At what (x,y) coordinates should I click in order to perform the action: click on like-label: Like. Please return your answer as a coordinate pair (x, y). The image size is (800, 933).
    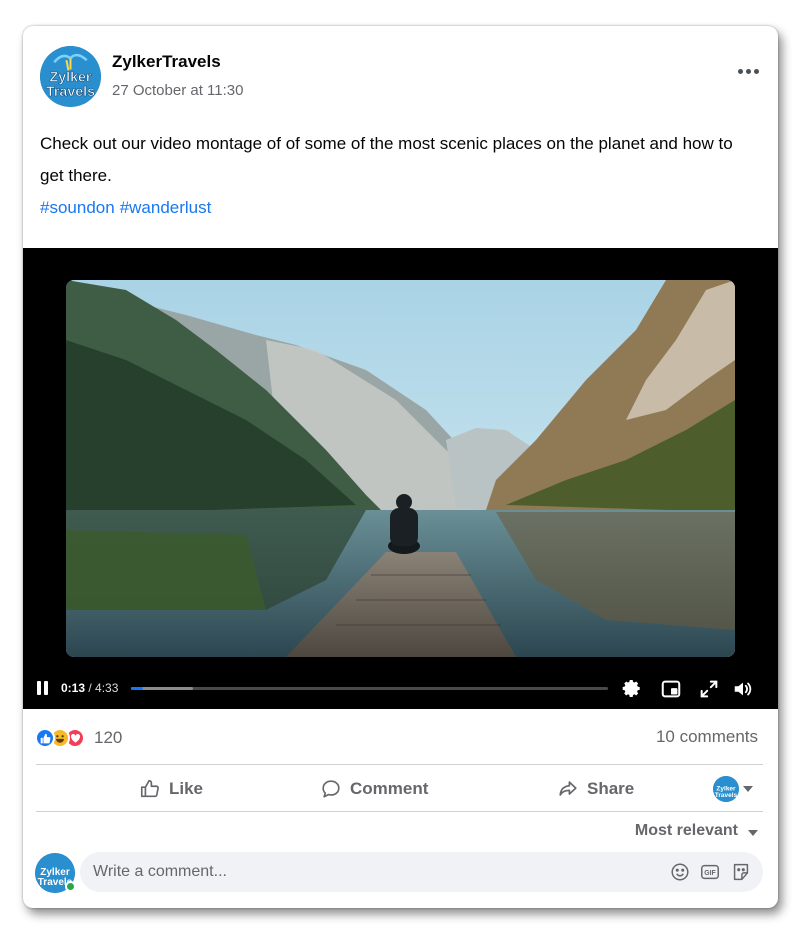
    Looking at the image, I should click on (186, 788).